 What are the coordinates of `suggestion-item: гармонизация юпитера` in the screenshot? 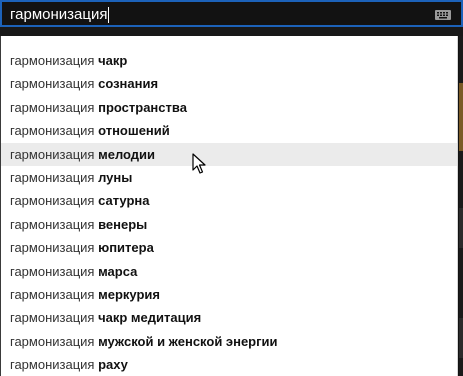 It's located at (229, 247).